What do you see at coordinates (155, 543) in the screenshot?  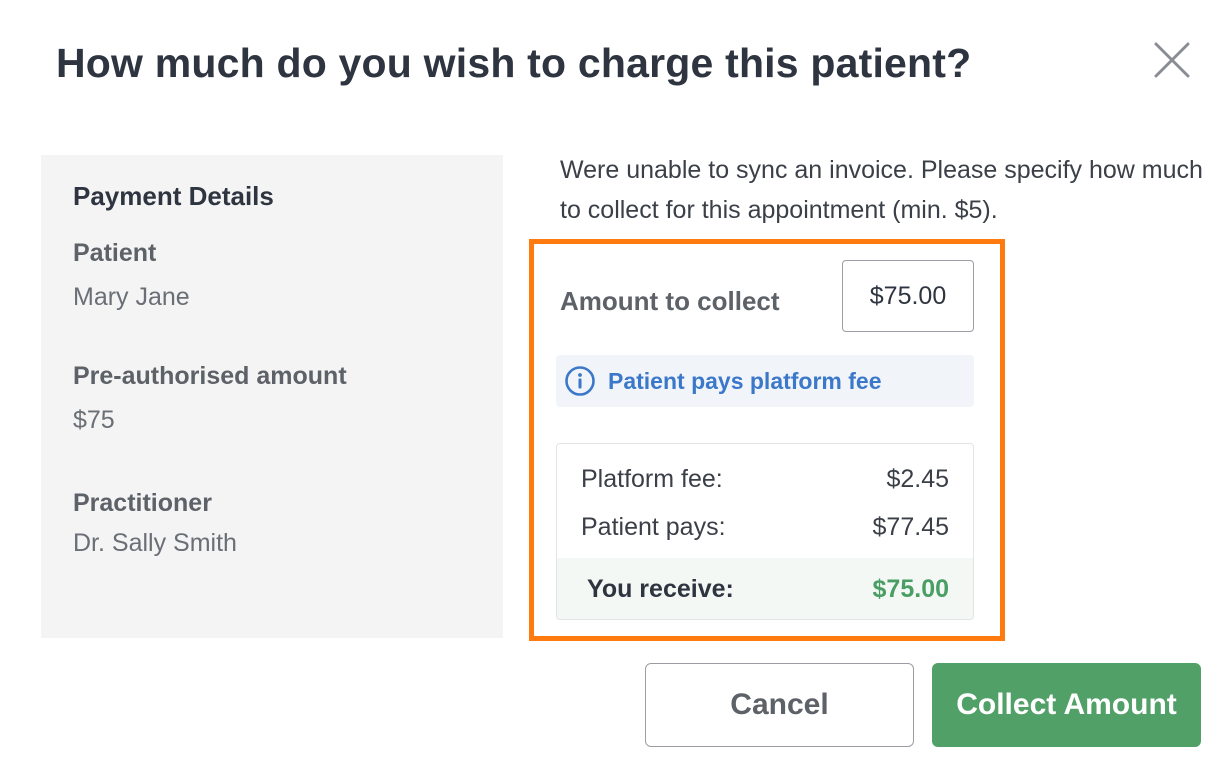 I see `practitioner-value: Dr. Sally Smith` at bounding box center [155, 543].